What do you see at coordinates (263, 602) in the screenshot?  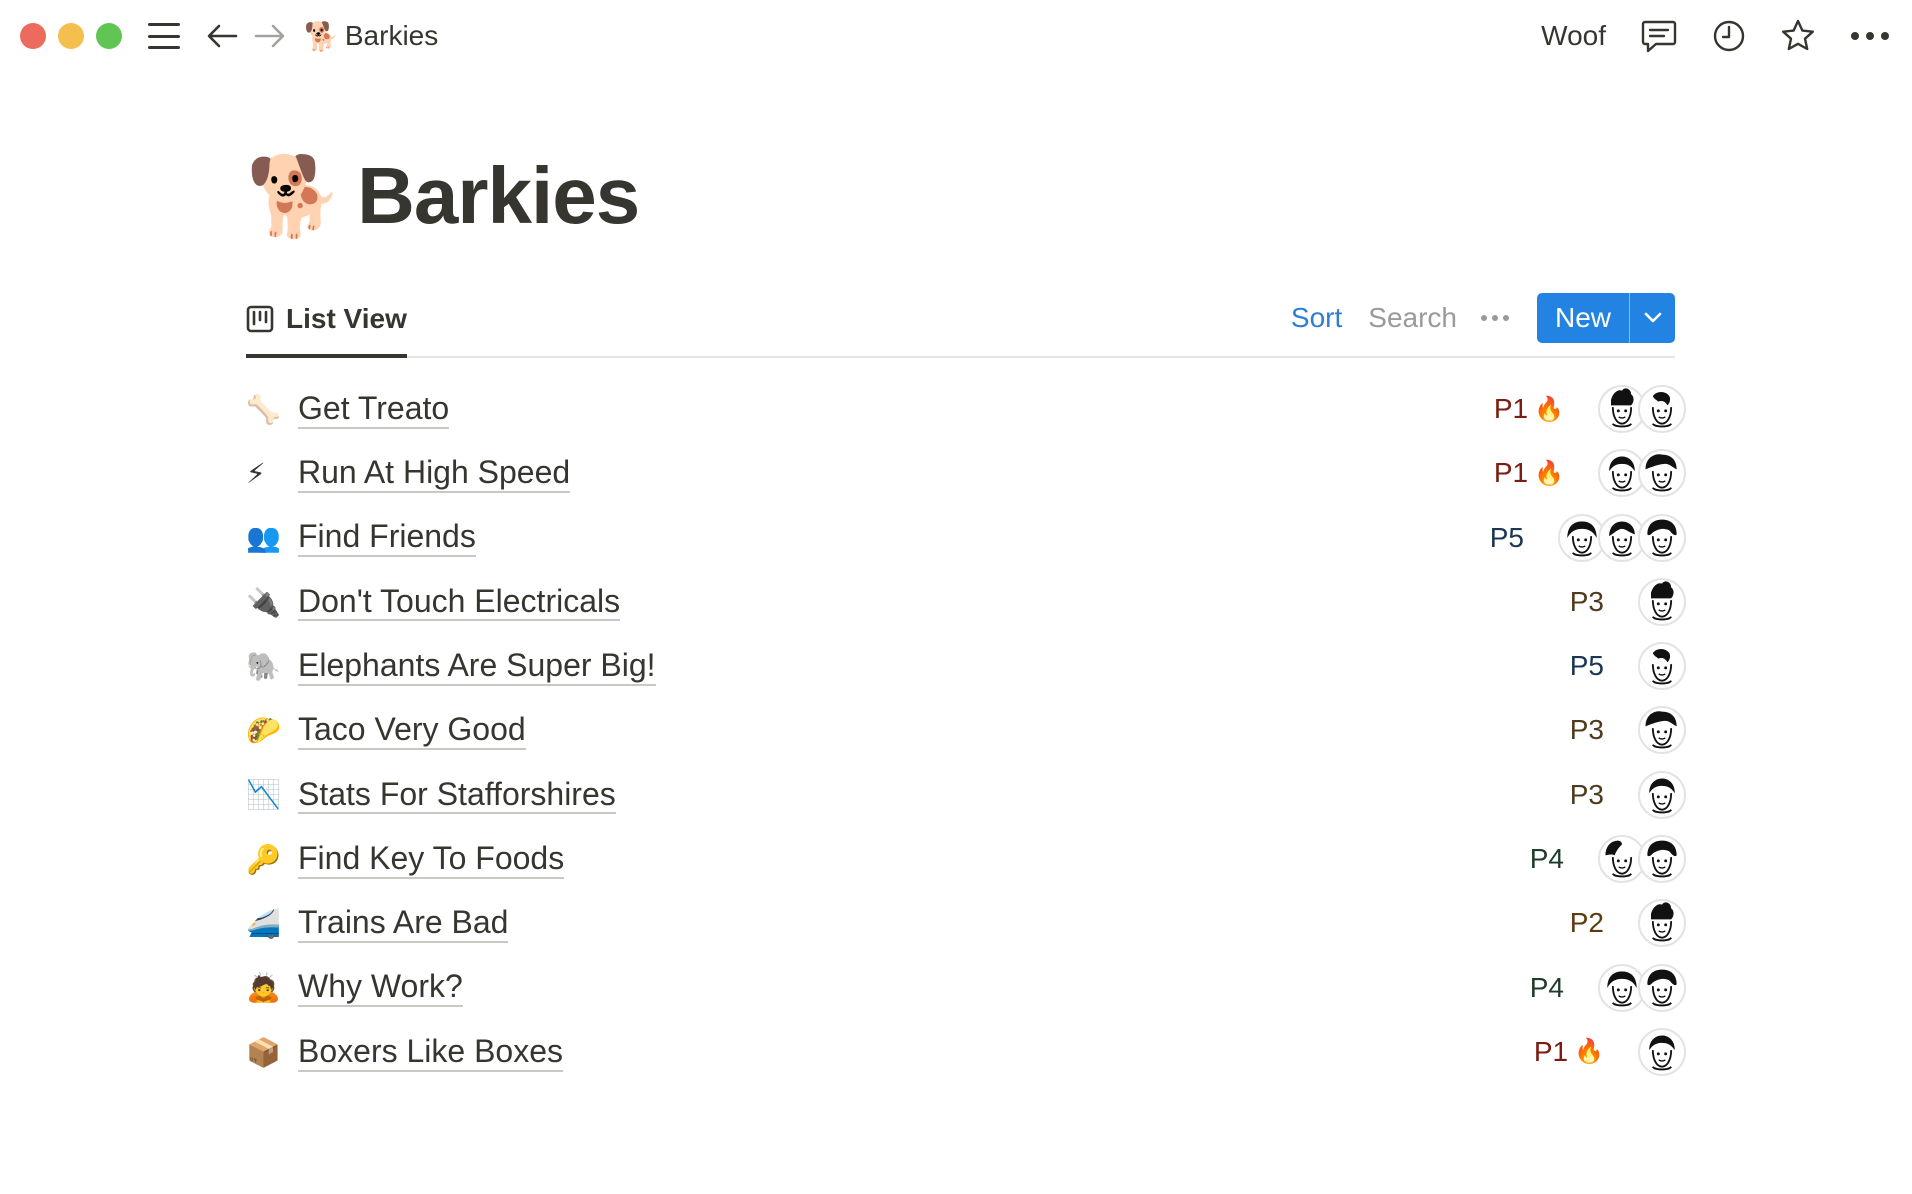 I see `row-emoji-icon: 🔌` at bounding box center [263, 602].